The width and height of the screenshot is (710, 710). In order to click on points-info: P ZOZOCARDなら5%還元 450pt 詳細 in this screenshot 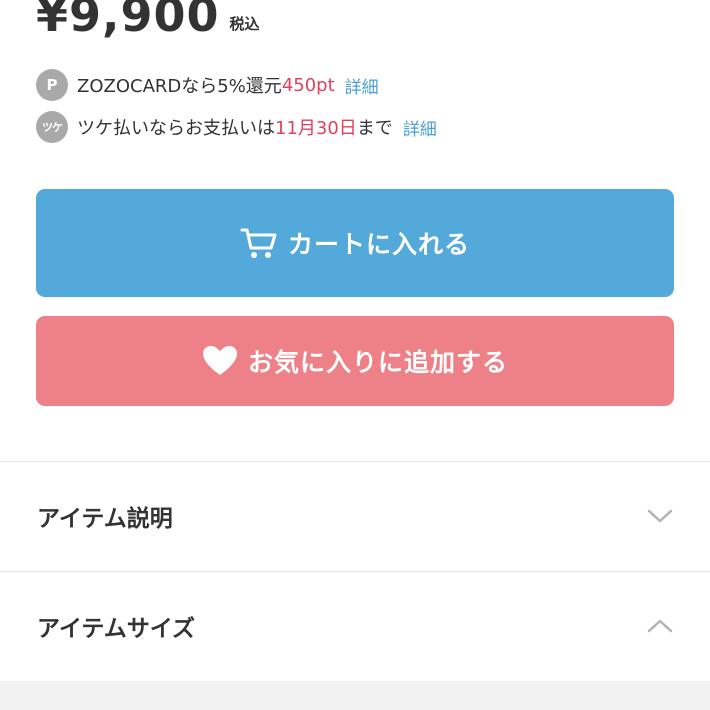, I will do `click(207, 85)`.